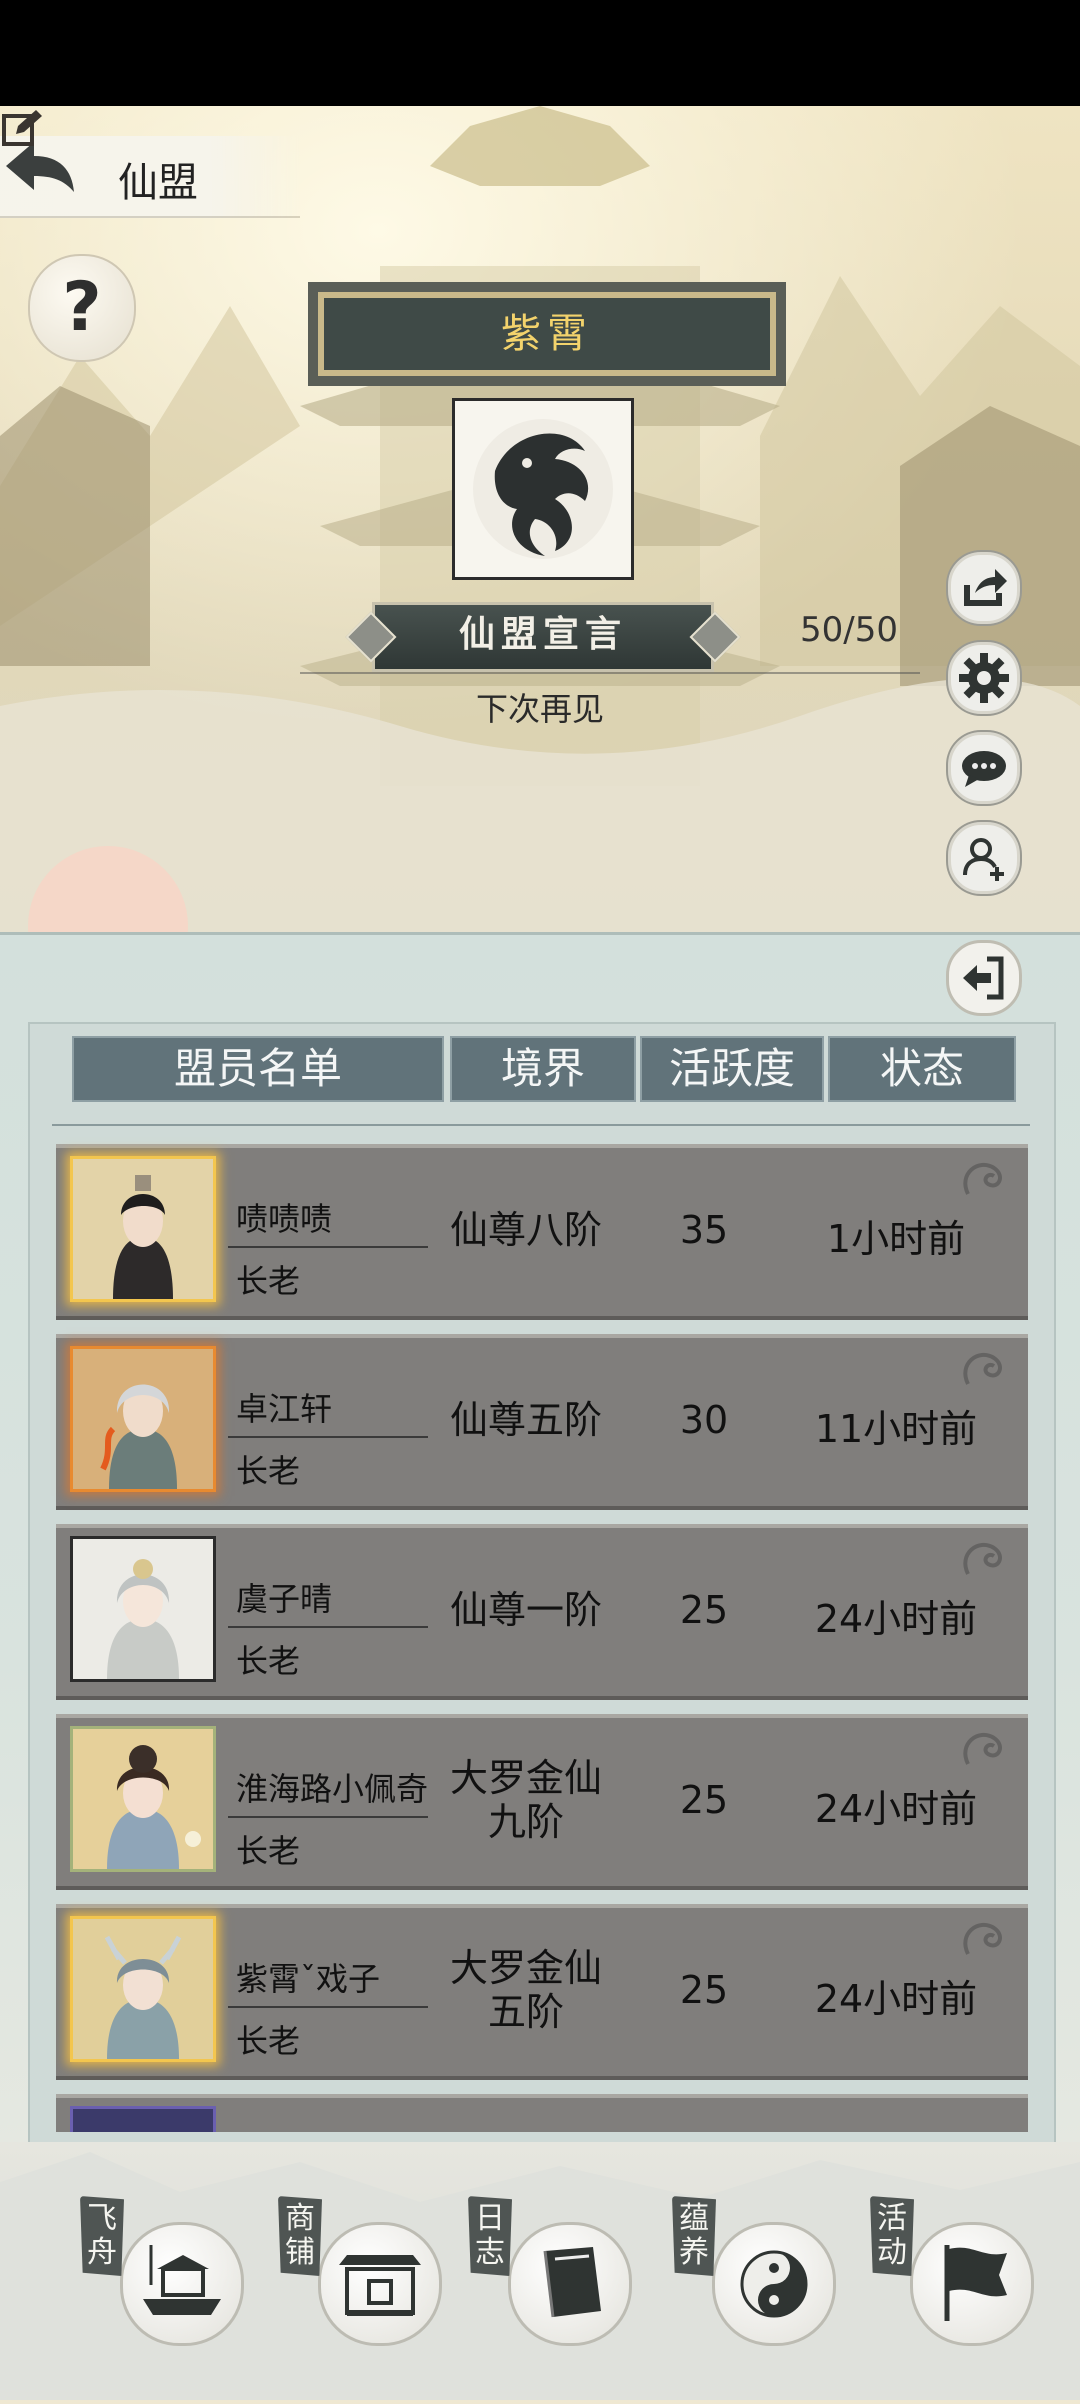 This screenshot has width=1080, height=2404. I want to click on nav-cultivate: 蕴养, so click(757, 2276).